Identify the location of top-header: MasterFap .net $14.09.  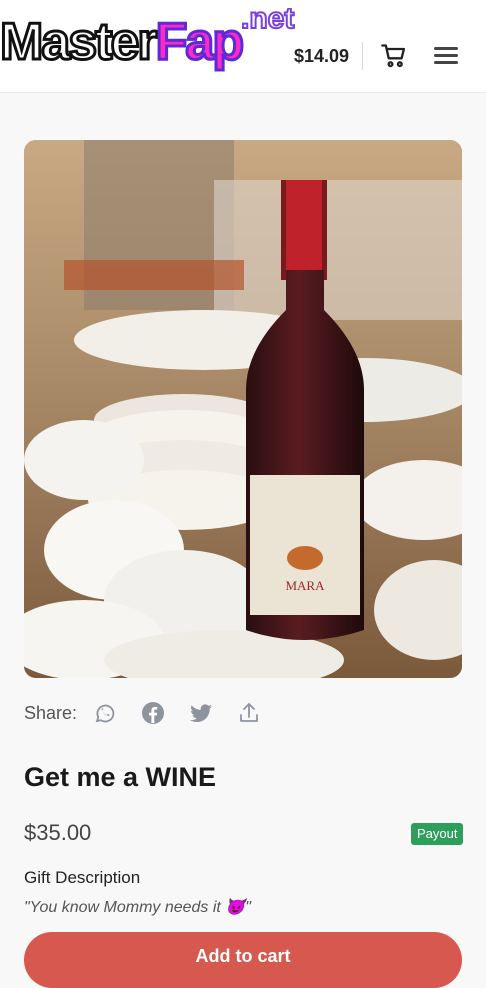
(243, 46).